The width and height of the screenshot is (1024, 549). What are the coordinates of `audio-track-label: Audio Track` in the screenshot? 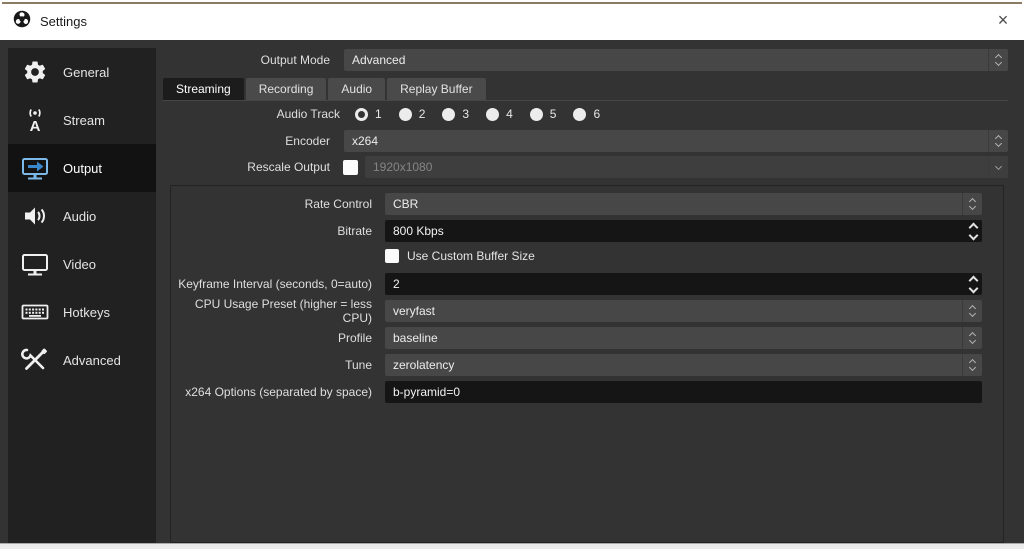 It's located at (308, 114).